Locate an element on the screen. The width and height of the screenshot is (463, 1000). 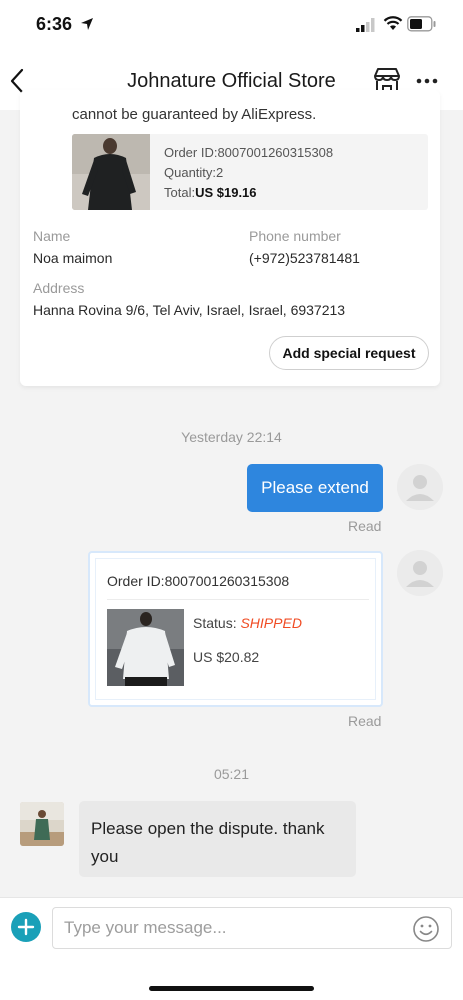
wifi-icon is located at coordinates (393, 23).